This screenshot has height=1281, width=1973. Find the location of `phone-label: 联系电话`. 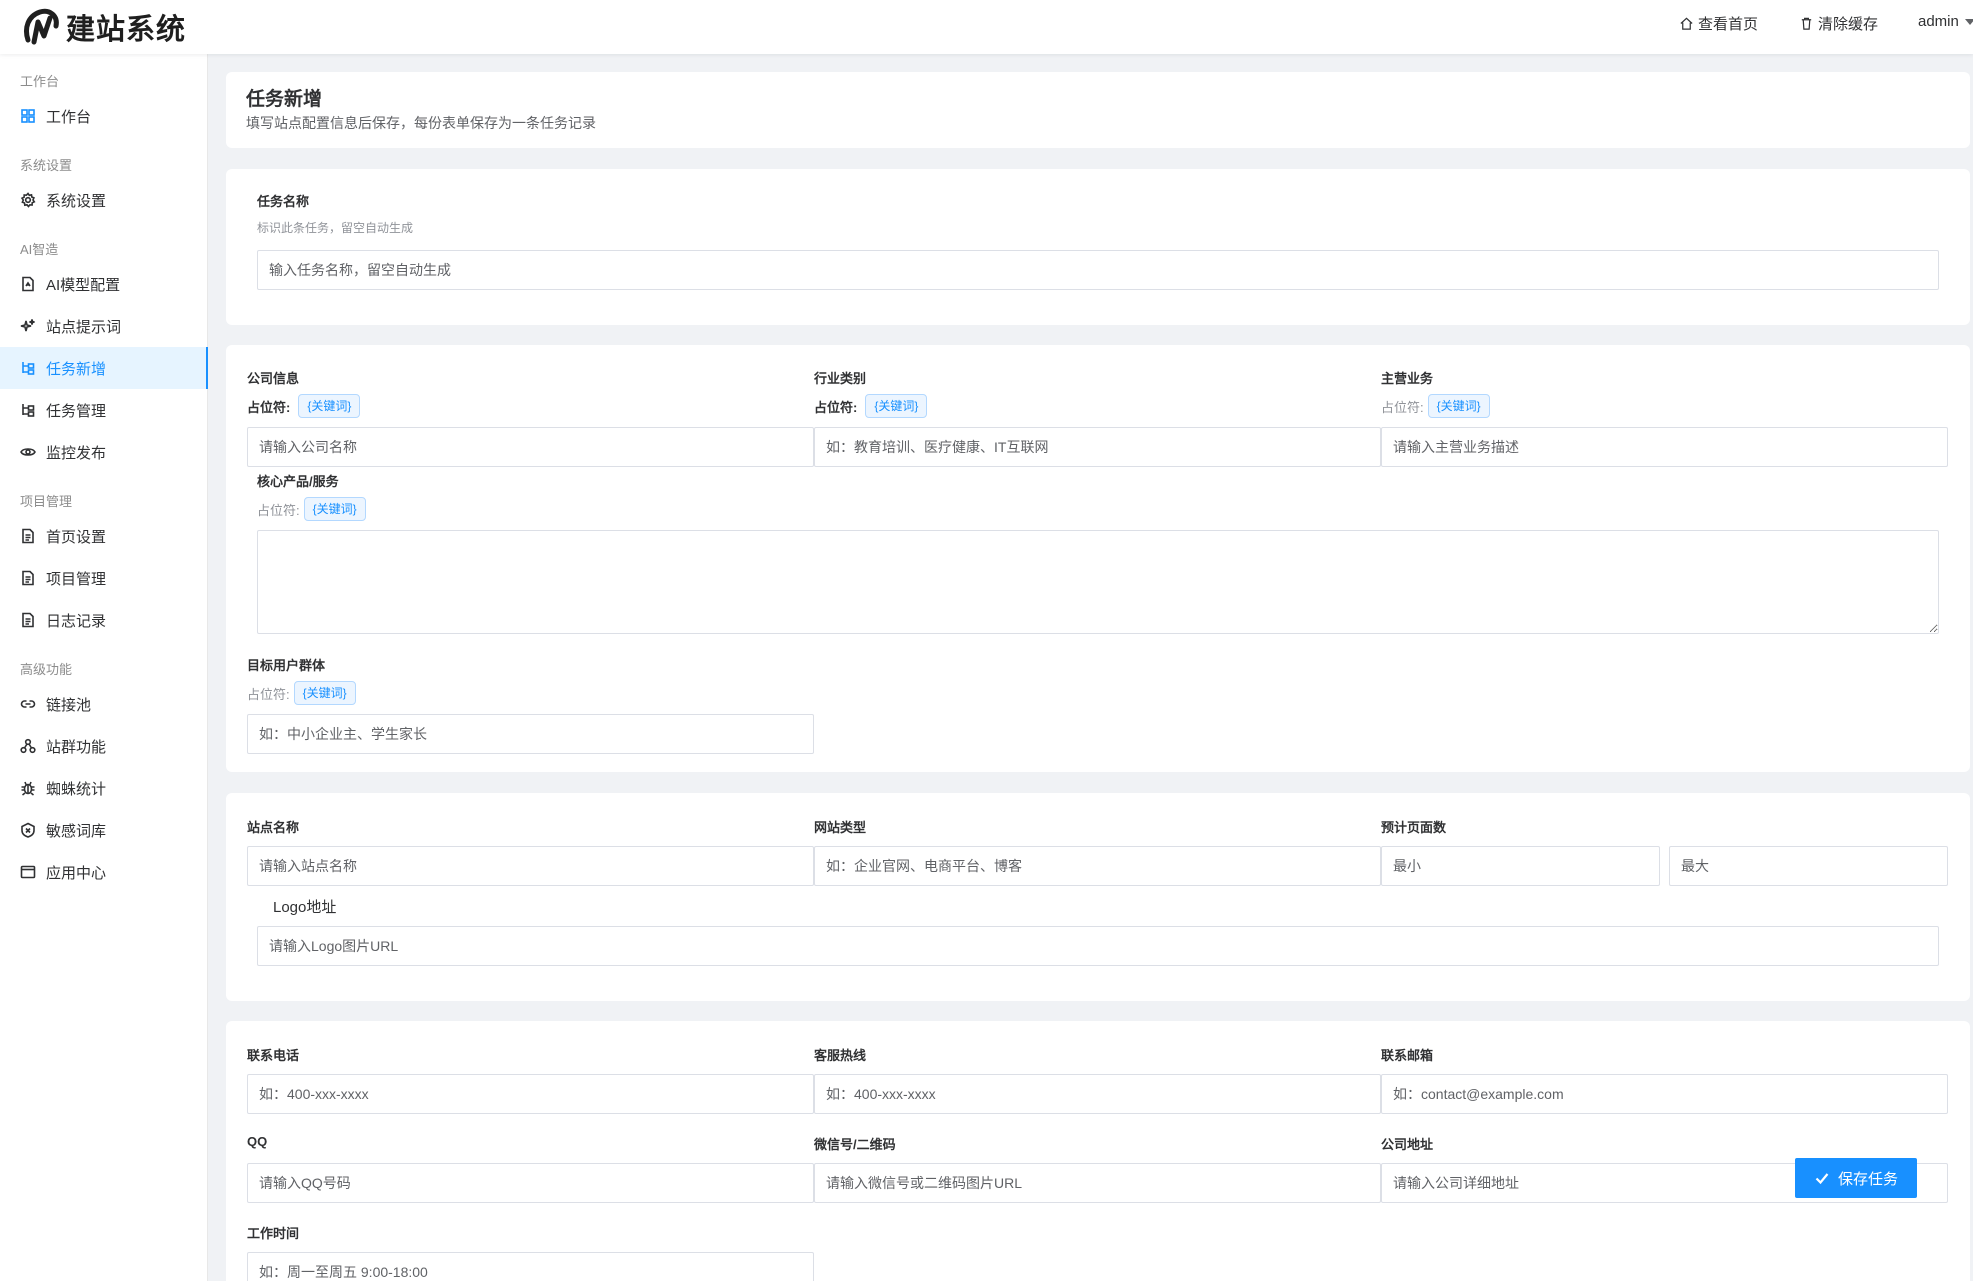

phone-label: 联系电话 is located at coordinates (273, 1055).